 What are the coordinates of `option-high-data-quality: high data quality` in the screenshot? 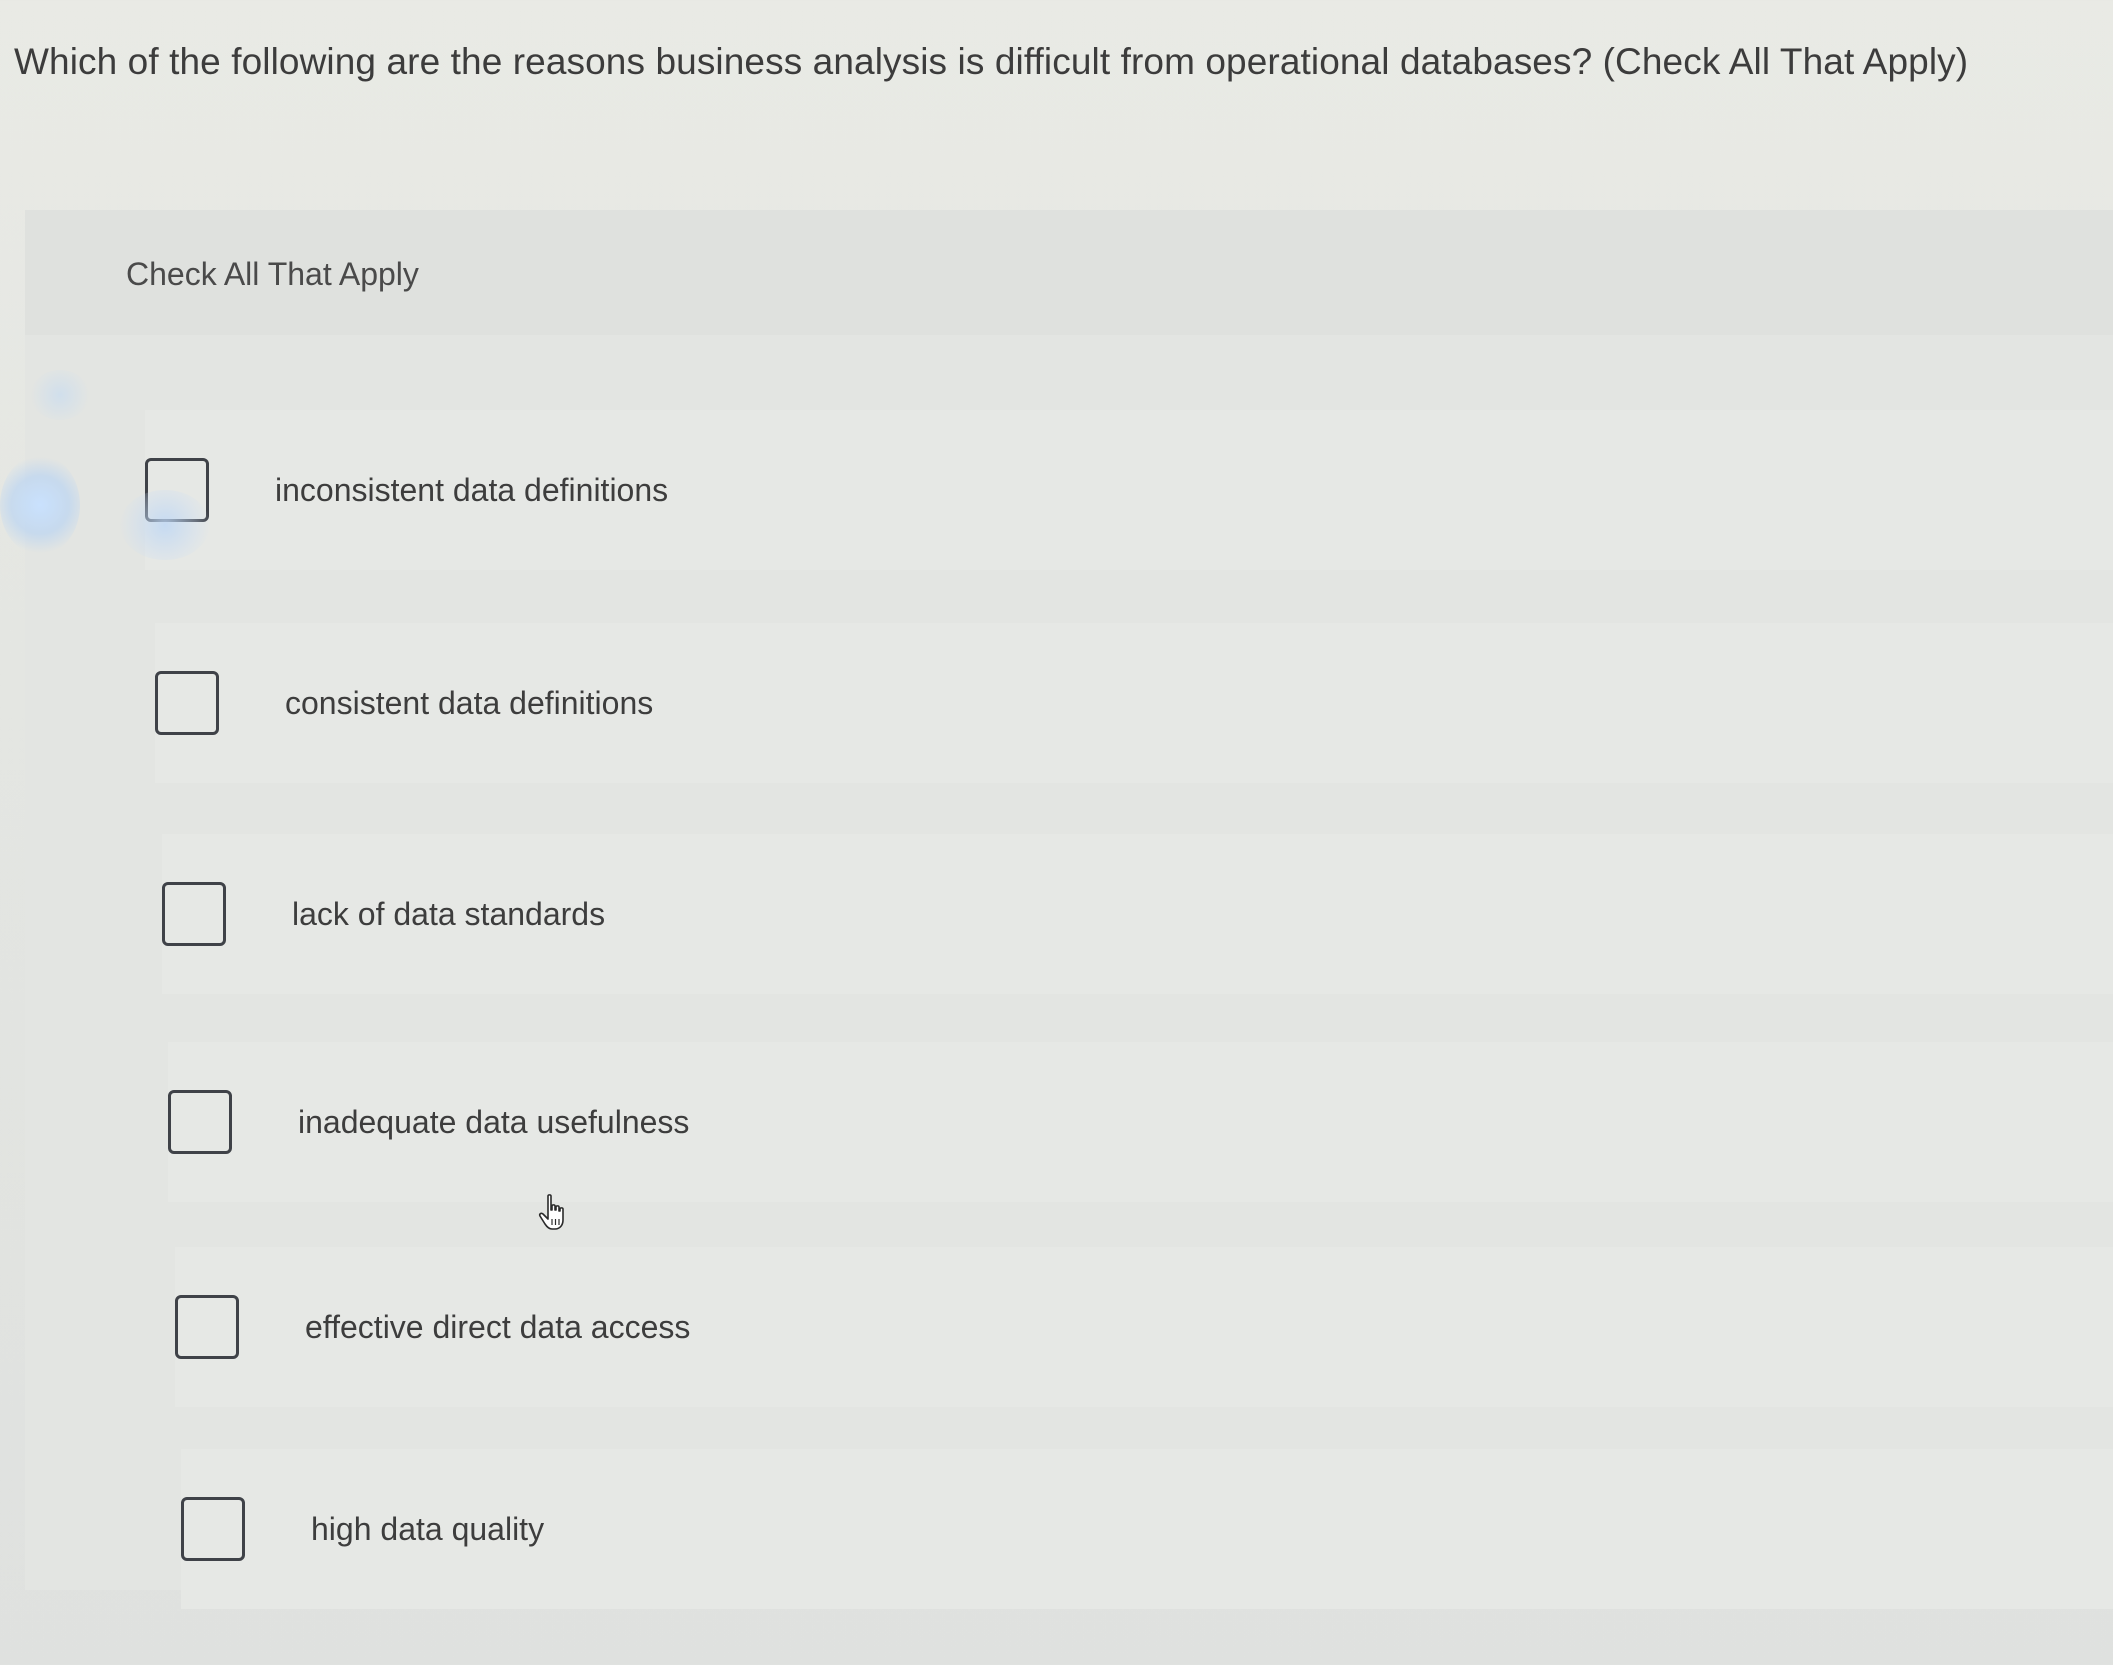 It's located at (1147, 1529).